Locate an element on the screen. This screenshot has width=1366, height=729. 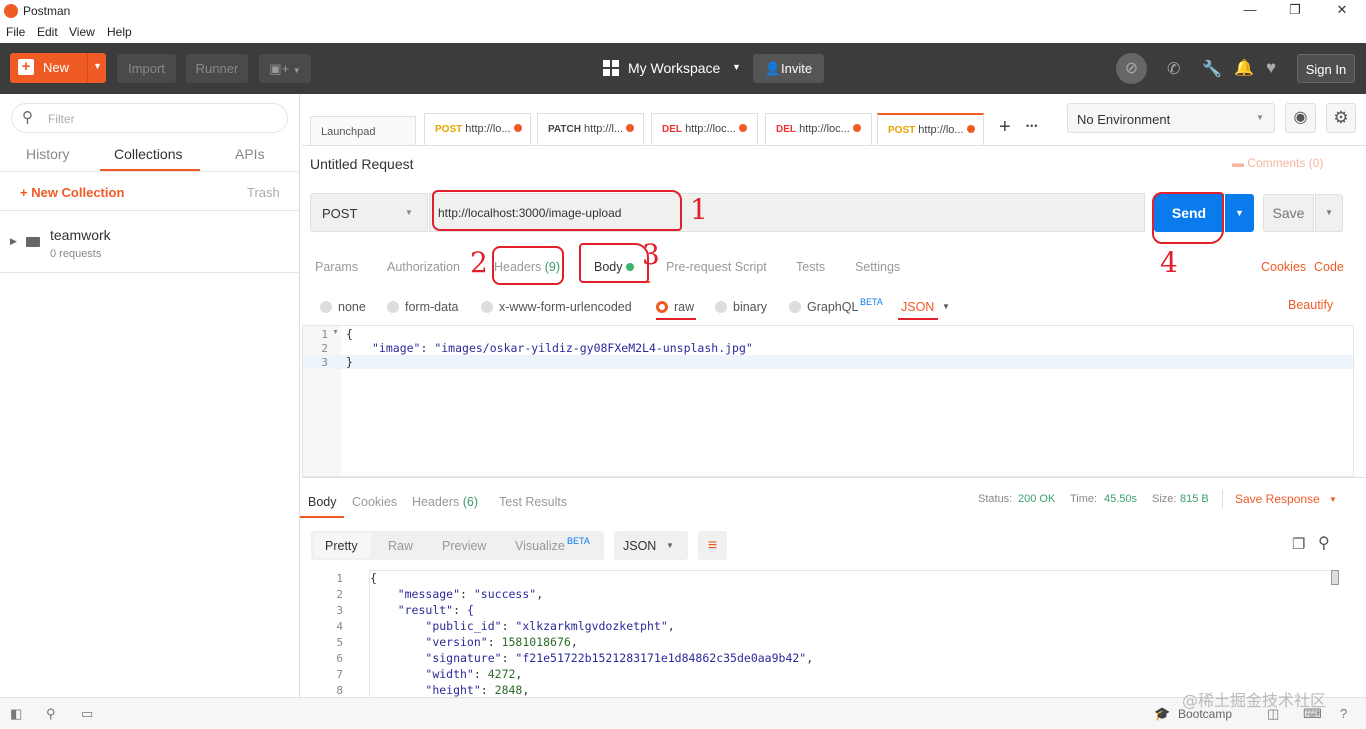
add-tab-icon: + is located at coordinates (1005, 127).